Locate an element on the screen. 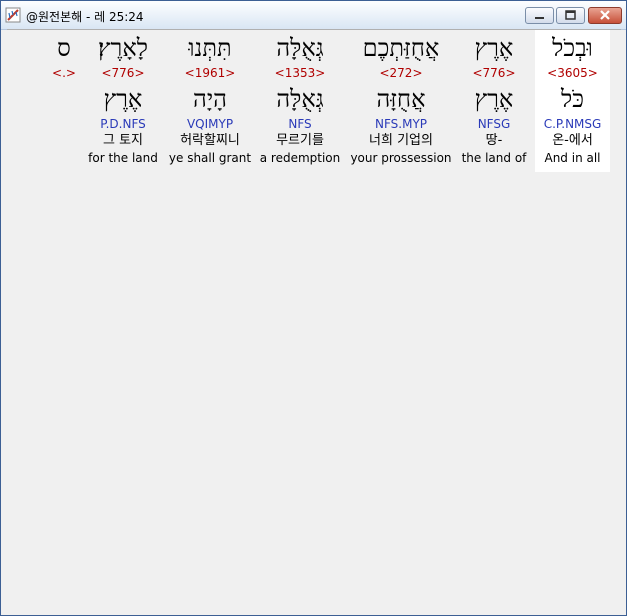  lemma: אֲחֻזָּה is located at coordinates (401, 99).